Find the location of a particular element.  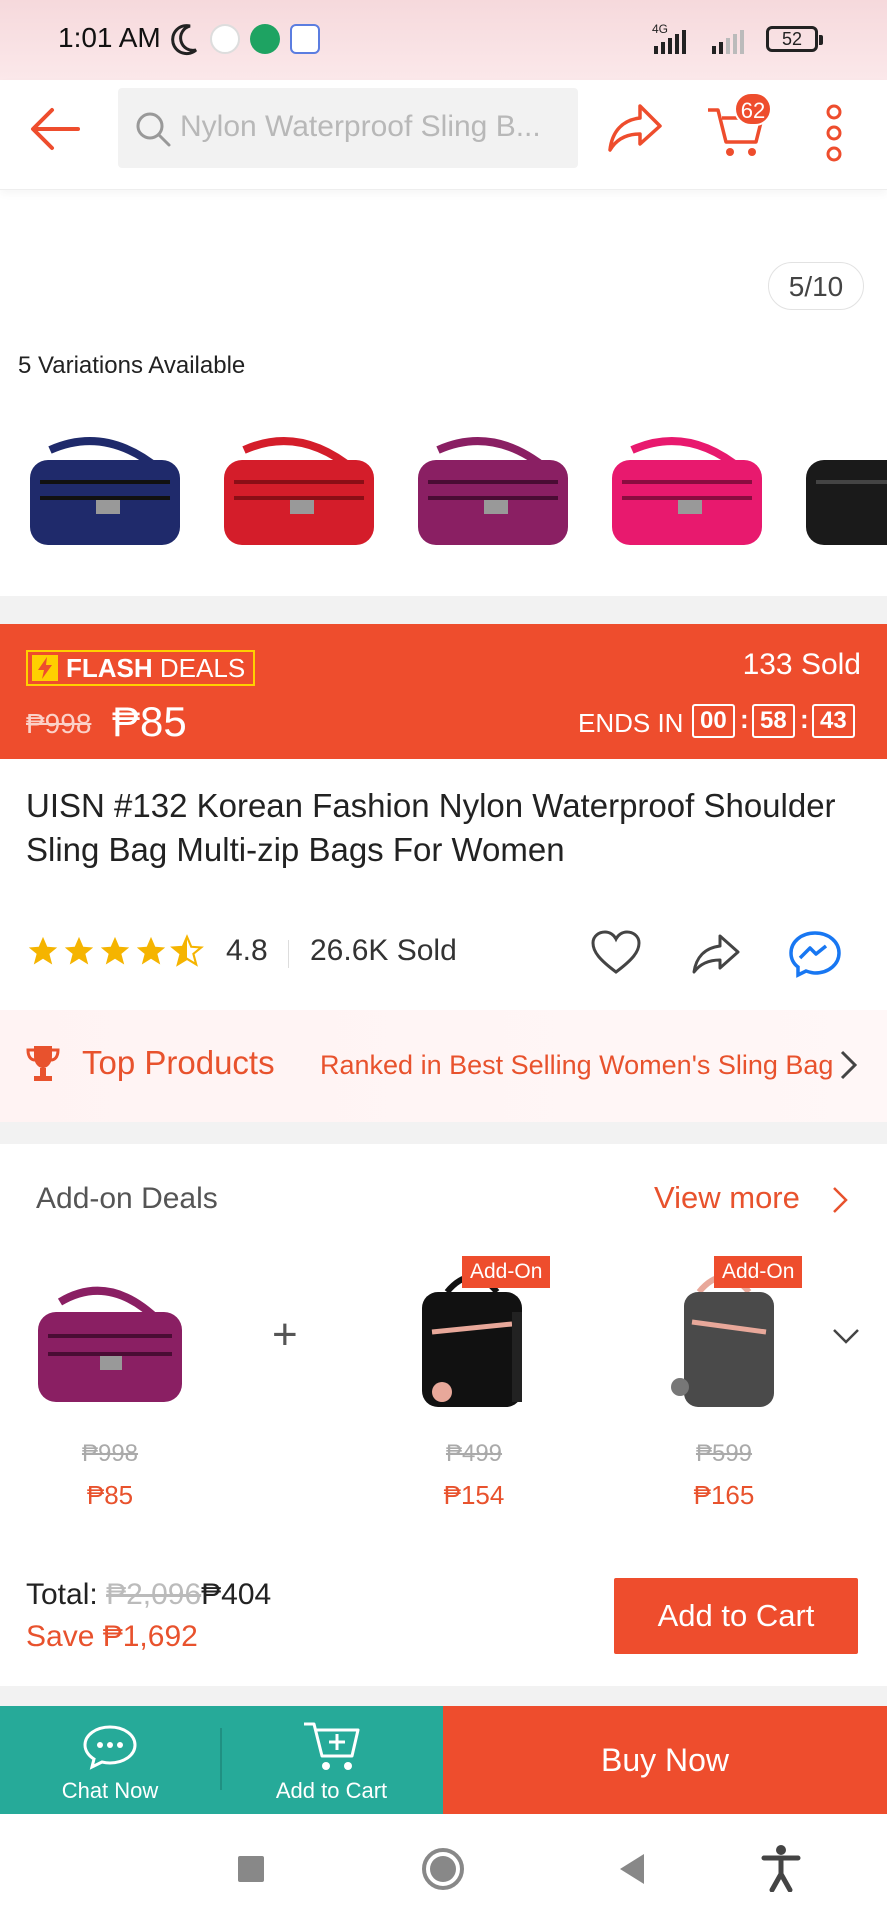

save-label: Save is located at coordinates (60, 1636).